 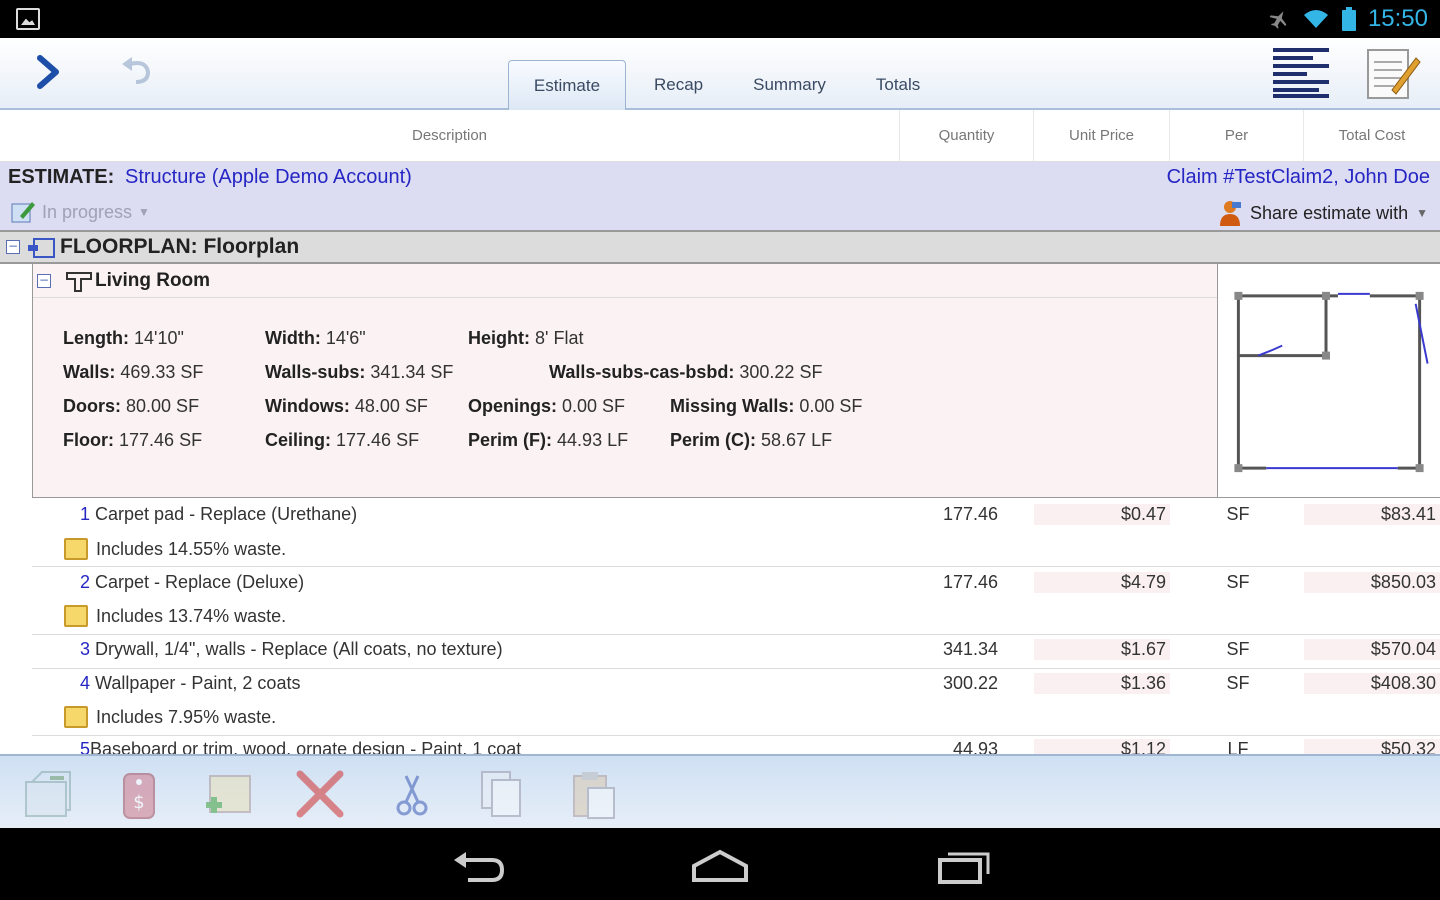 What do you see at coordinates (1102, 649) in the screenshot?
I see `line-item-unit-price: $1.67` at bounding box center [1102, 649].